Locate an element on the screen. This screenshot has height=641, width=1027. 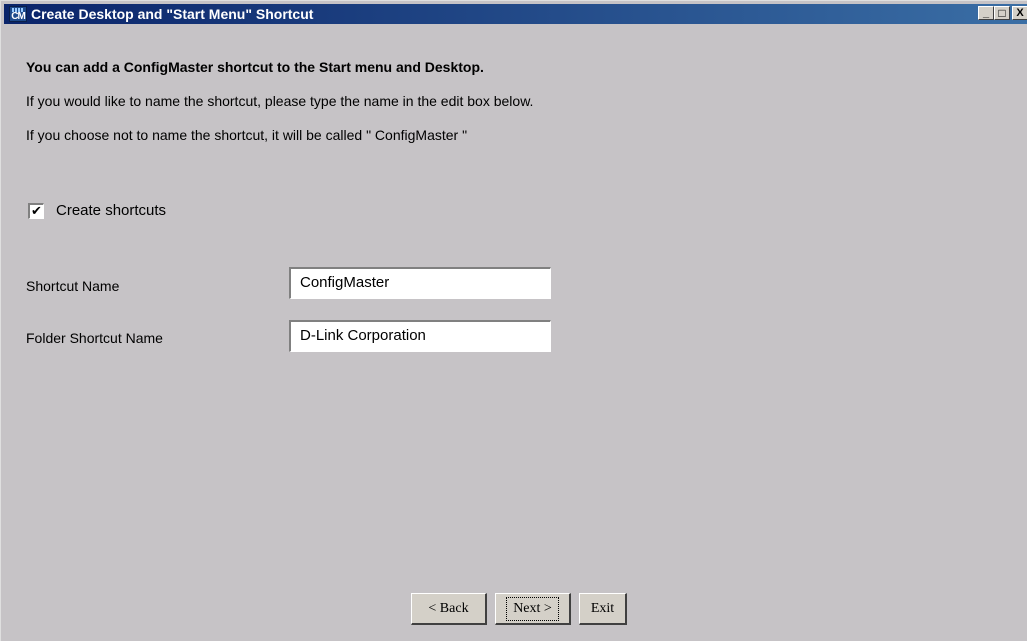
checkmark-icon: ✔ is located at coordinates (36, 211).